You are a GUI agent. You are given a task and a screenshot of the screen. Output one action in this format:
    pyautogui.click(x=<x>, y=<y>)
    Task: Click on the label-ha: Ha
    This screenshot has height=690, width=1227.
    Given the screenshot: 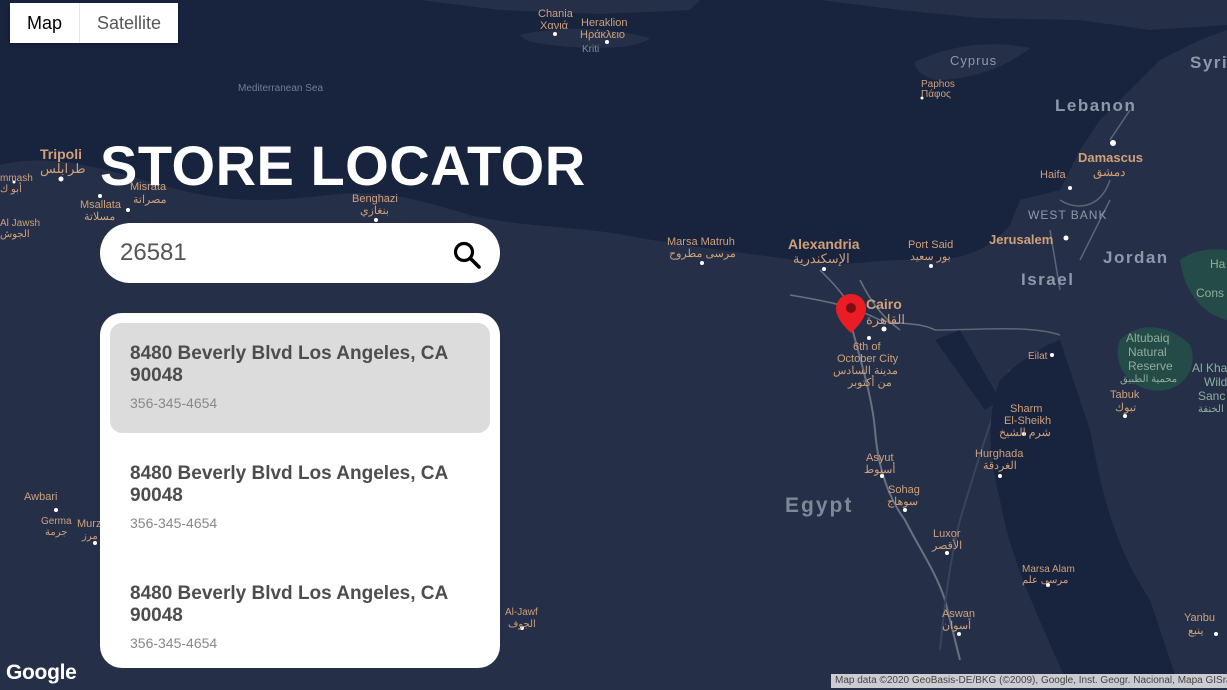 What is the action you would take?
    pyautogui.click(x=1218, y=264)
    